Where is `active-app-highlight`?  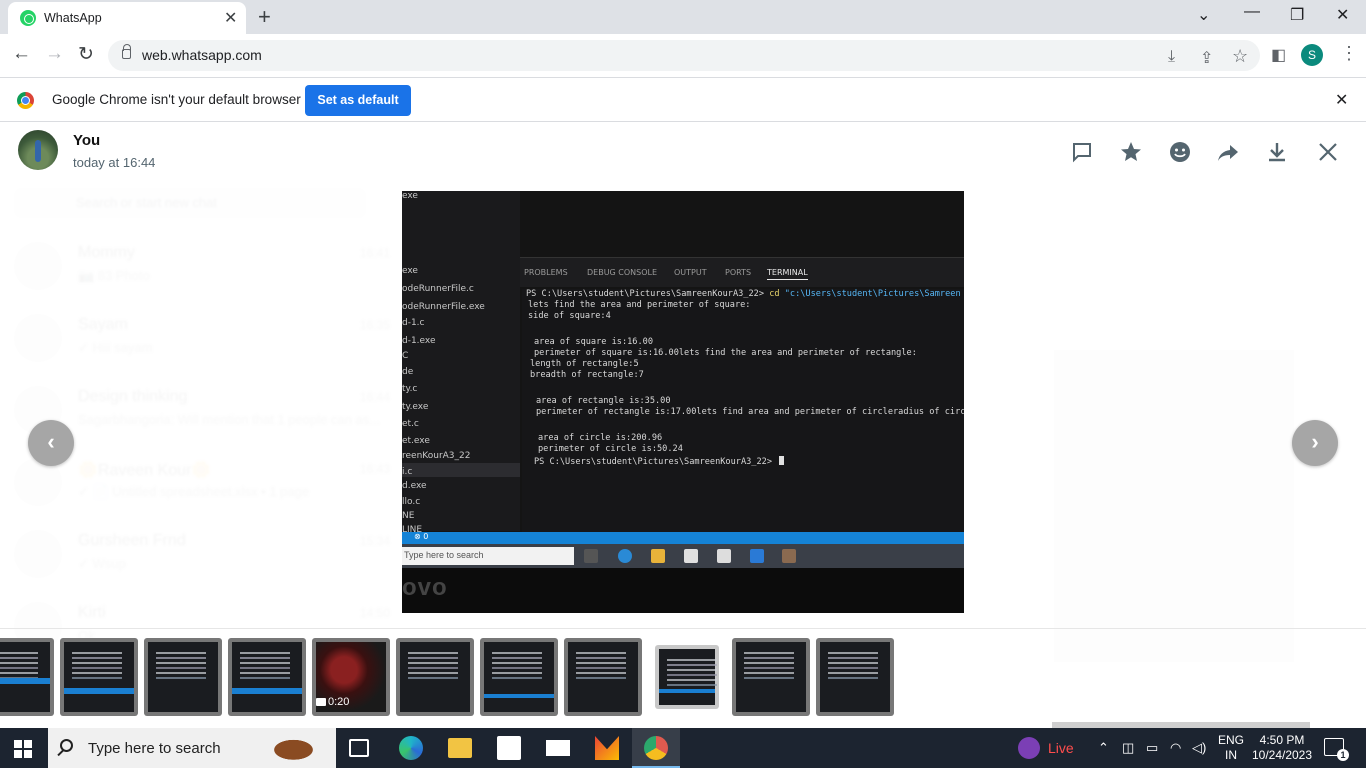
active-app-highlight is located at coordinates (656, 748).